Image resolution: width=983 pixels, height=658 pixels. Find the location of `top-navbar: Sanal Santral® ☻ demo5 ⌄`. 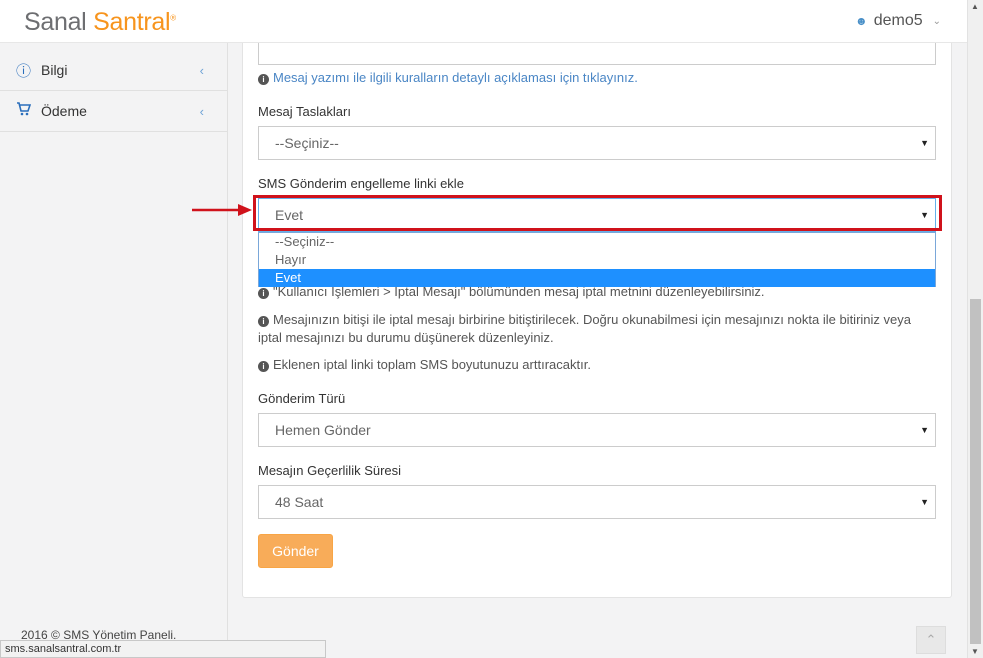

top-navbar: Sanal Santral® ☻ demo5 ⌄ is located at coordinates (483, 21).